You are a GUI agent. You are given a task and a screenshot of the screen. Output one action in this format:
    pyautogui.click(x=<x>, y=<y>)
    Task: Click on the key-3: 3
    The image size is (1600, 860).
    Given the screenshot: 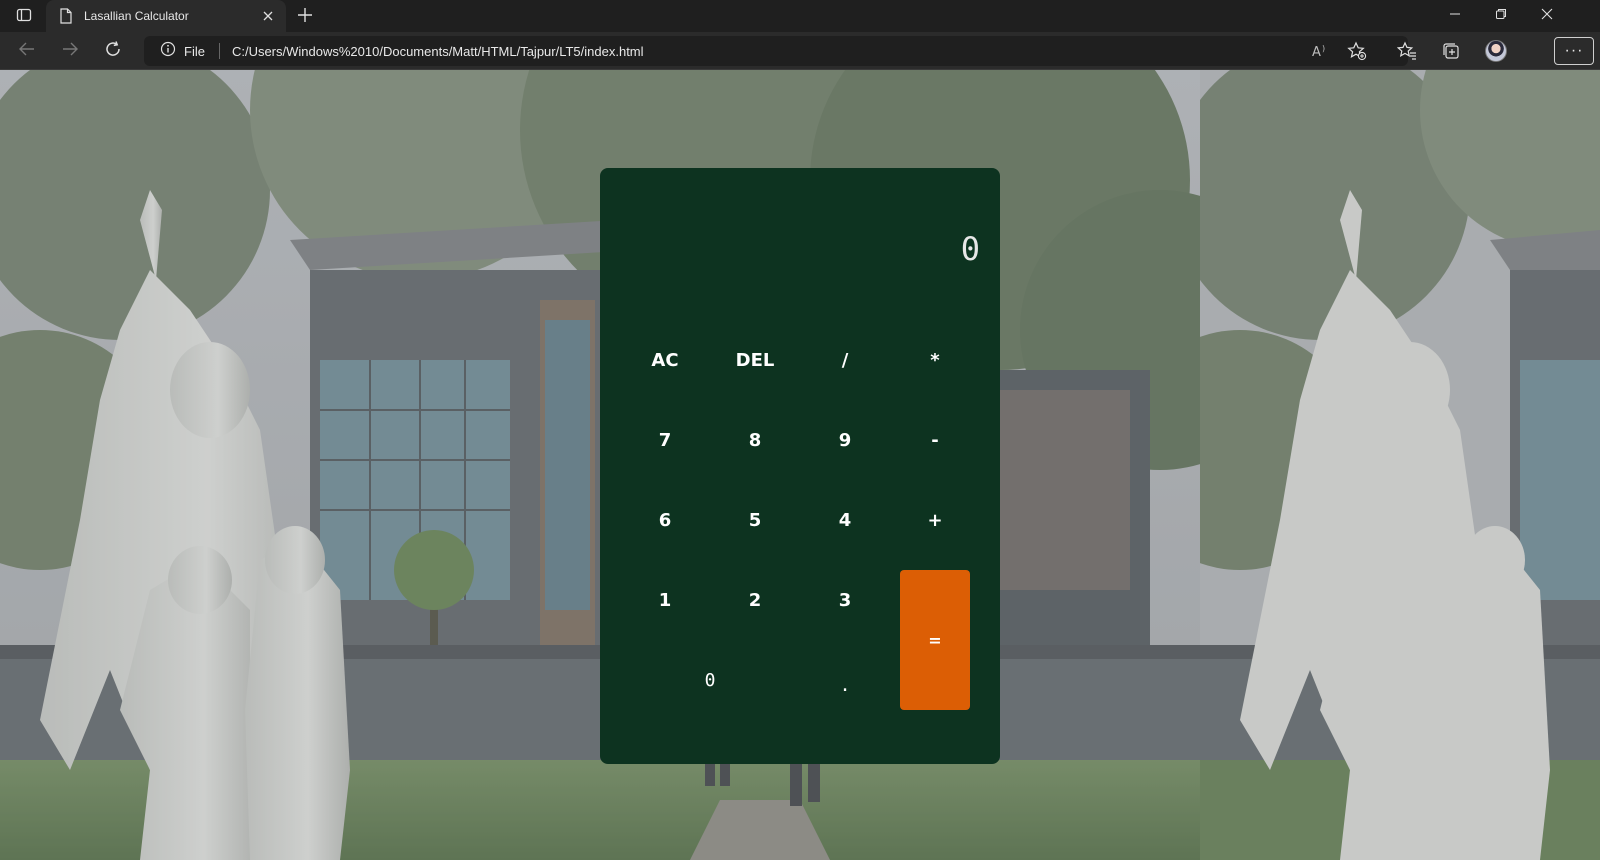 What is the action you would take?
    pyautogui.click(x=845, y=600)
    